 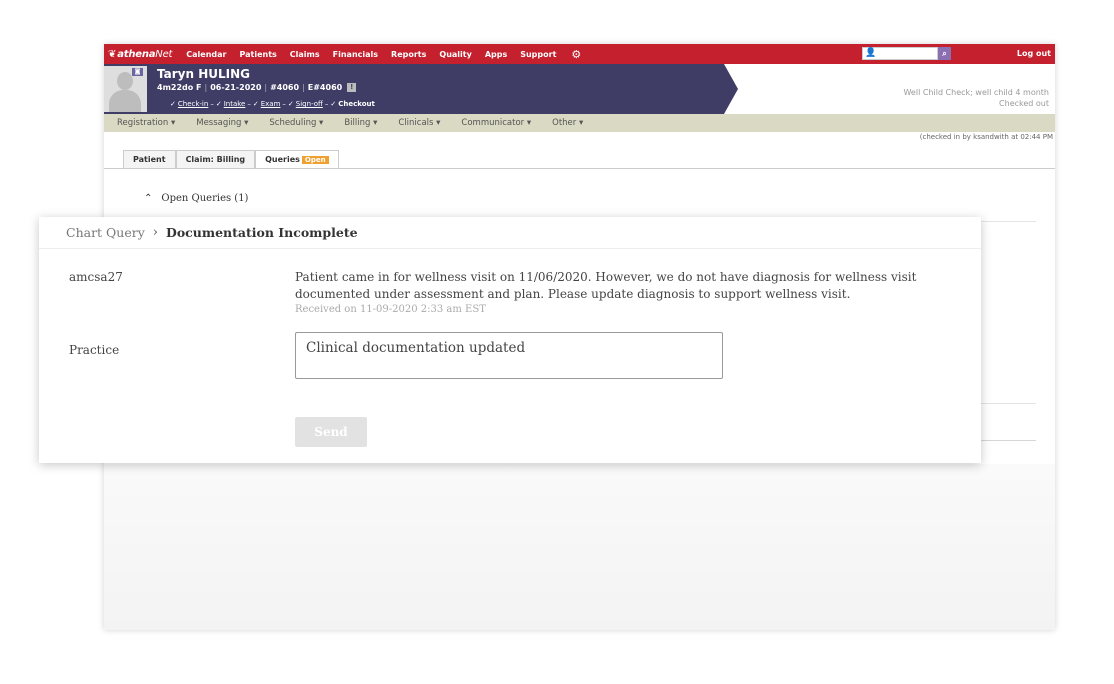 I want to click on tabs-divider, so click(x=579, y=168).